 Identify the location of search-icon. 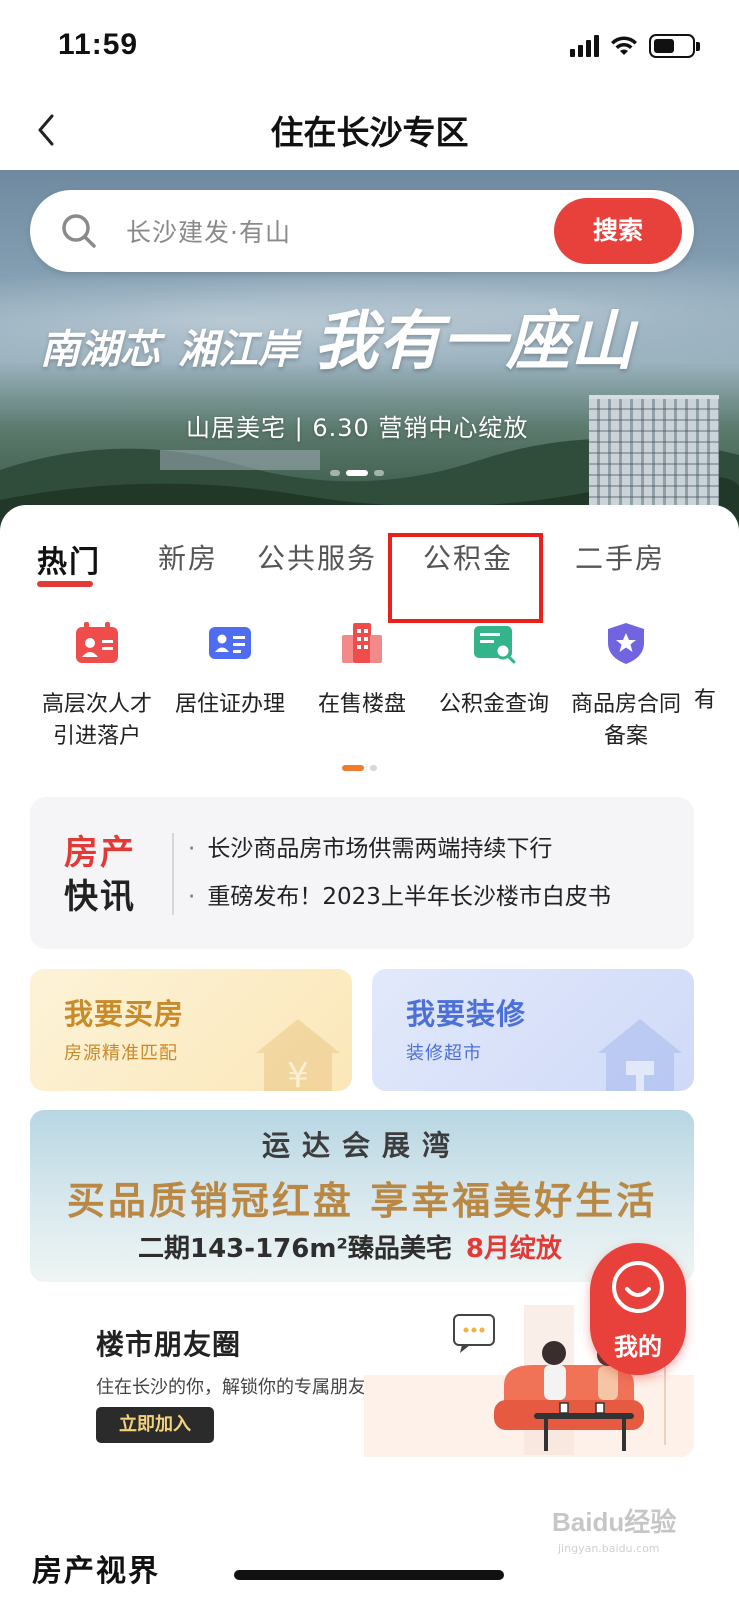
(79, 231).